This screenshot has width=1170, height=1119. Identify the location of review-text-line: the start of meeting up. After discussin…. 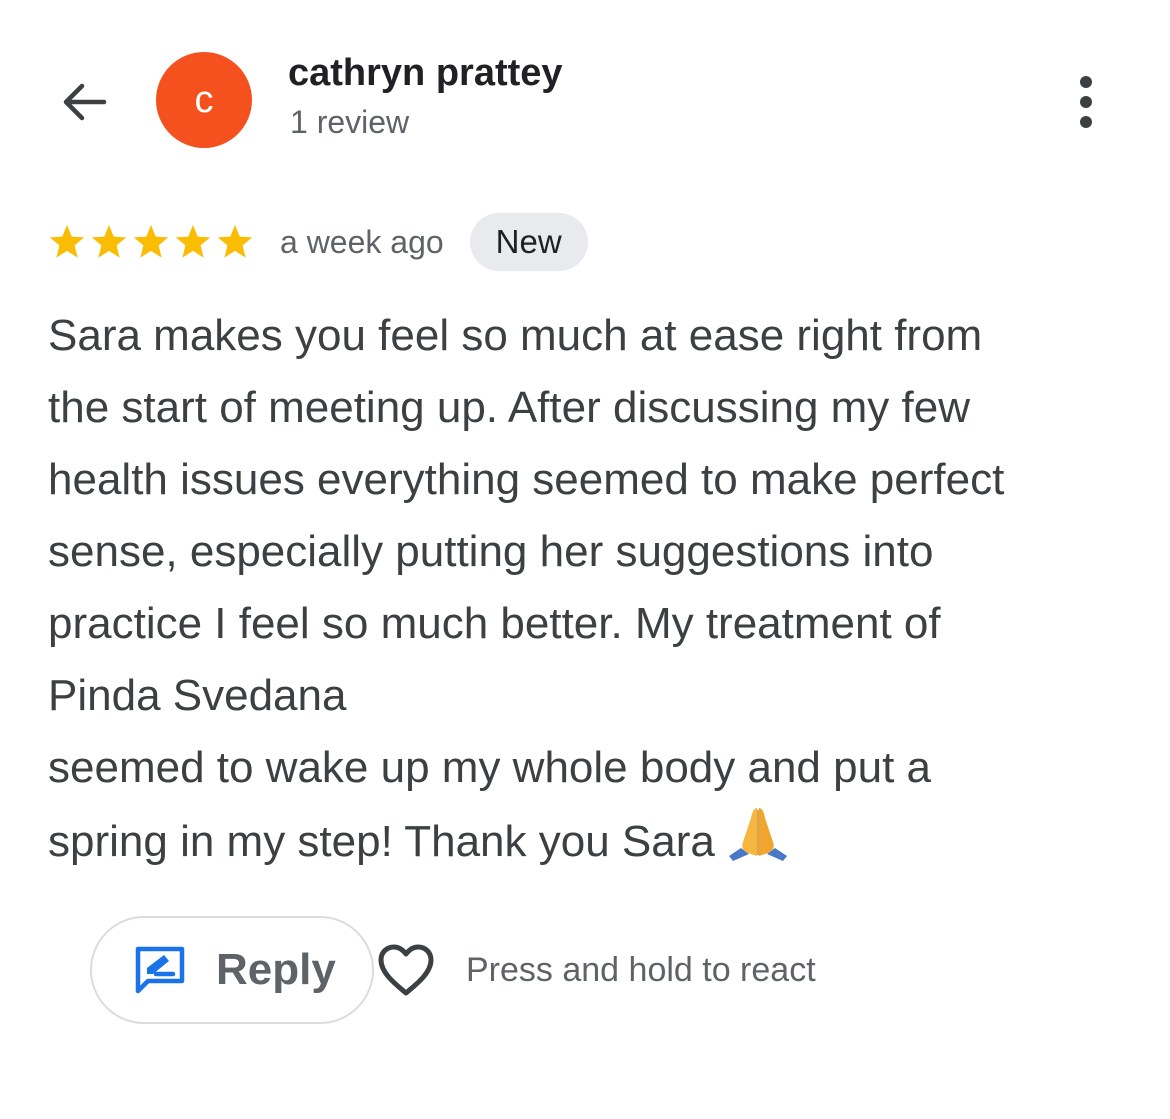
(509, 407).